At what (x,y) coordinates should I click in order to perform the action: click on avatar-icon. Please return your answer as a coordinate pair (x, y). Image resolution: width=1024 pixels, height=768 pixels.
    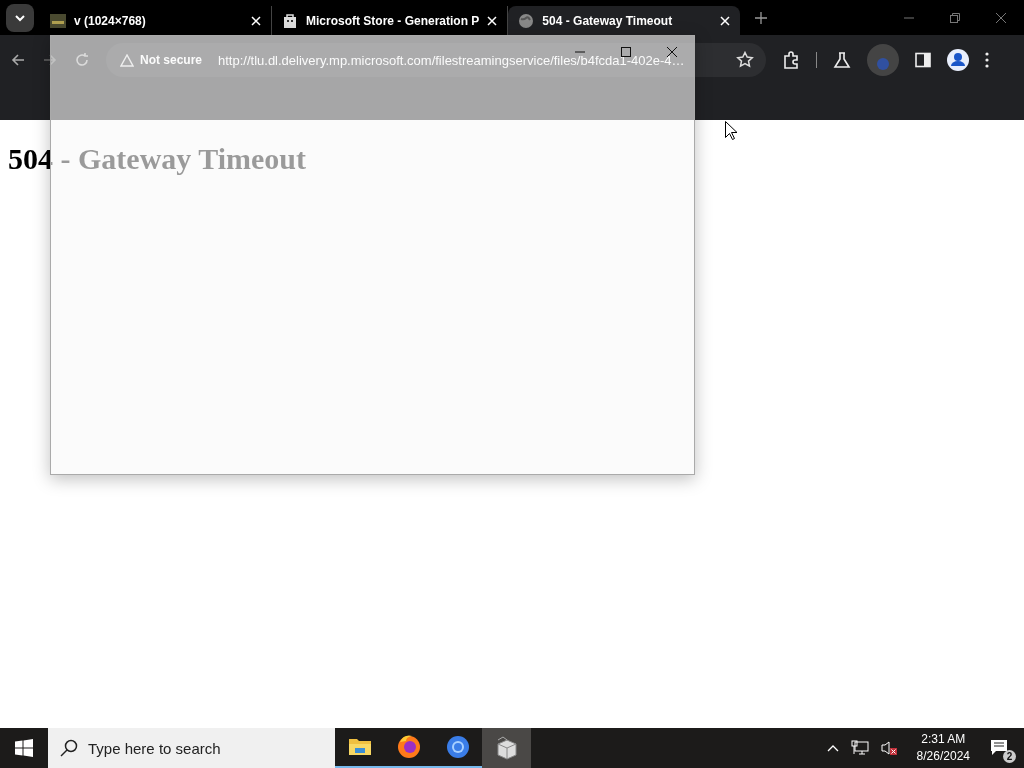
    Looking at the image, I should click on (958, 60).